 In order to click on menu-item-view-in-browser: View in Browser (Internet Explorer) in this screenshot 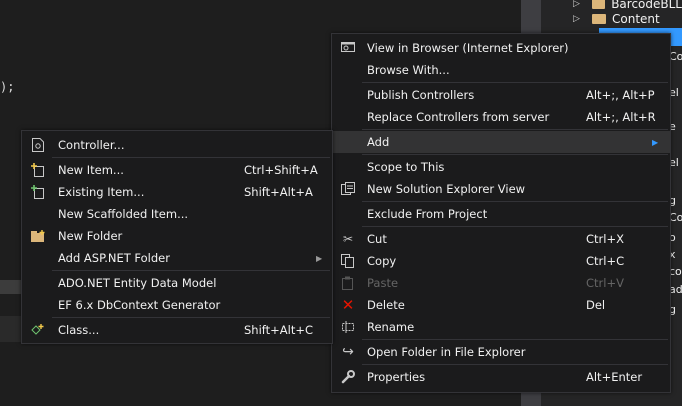, I will do `click(501, 48)`.